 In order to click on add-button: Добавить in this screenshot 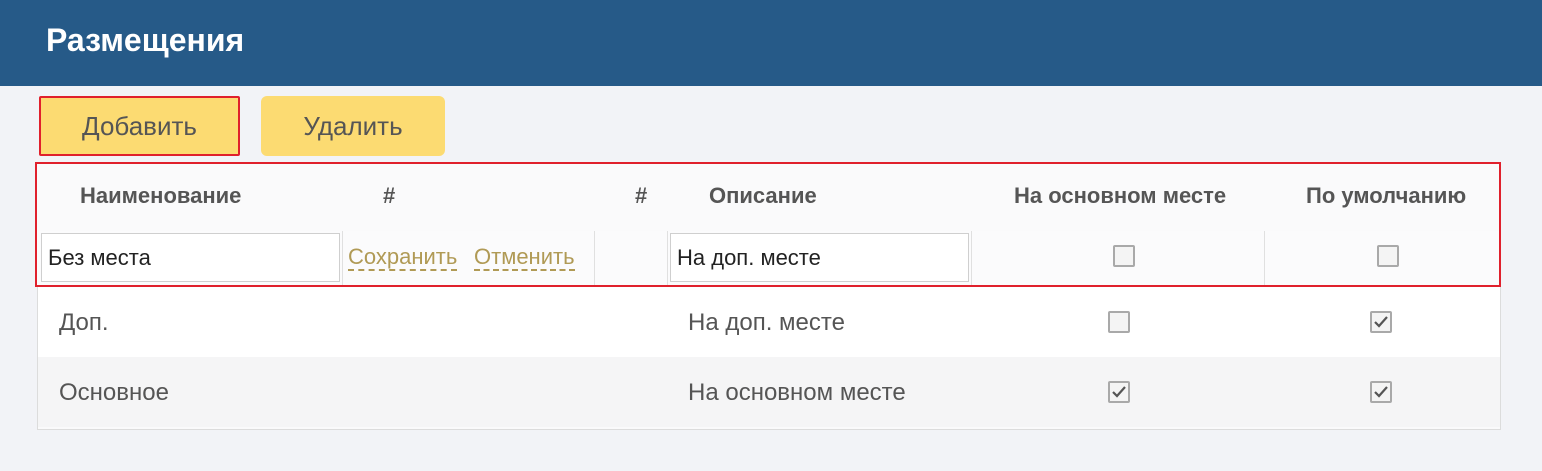, I will do `click(139, 126)`.